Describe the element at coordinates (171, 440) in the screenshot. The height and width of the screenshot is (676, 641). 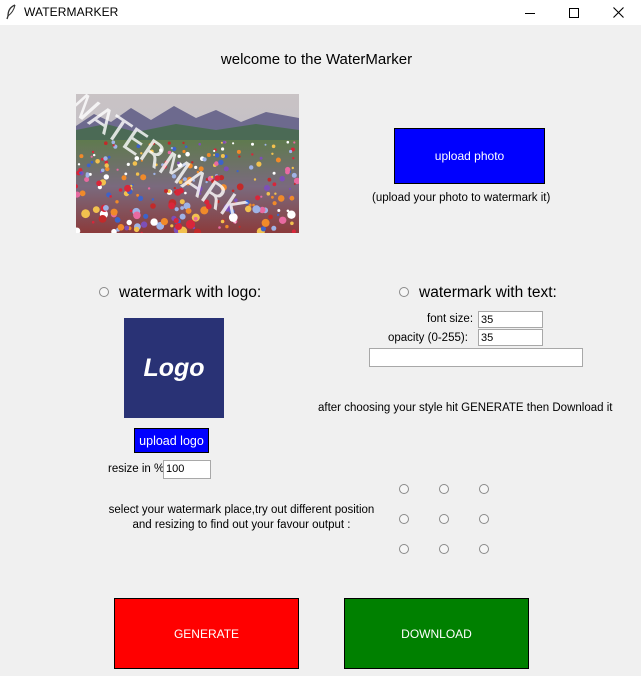
I see `upload-logo-button: upload logo` at that location.